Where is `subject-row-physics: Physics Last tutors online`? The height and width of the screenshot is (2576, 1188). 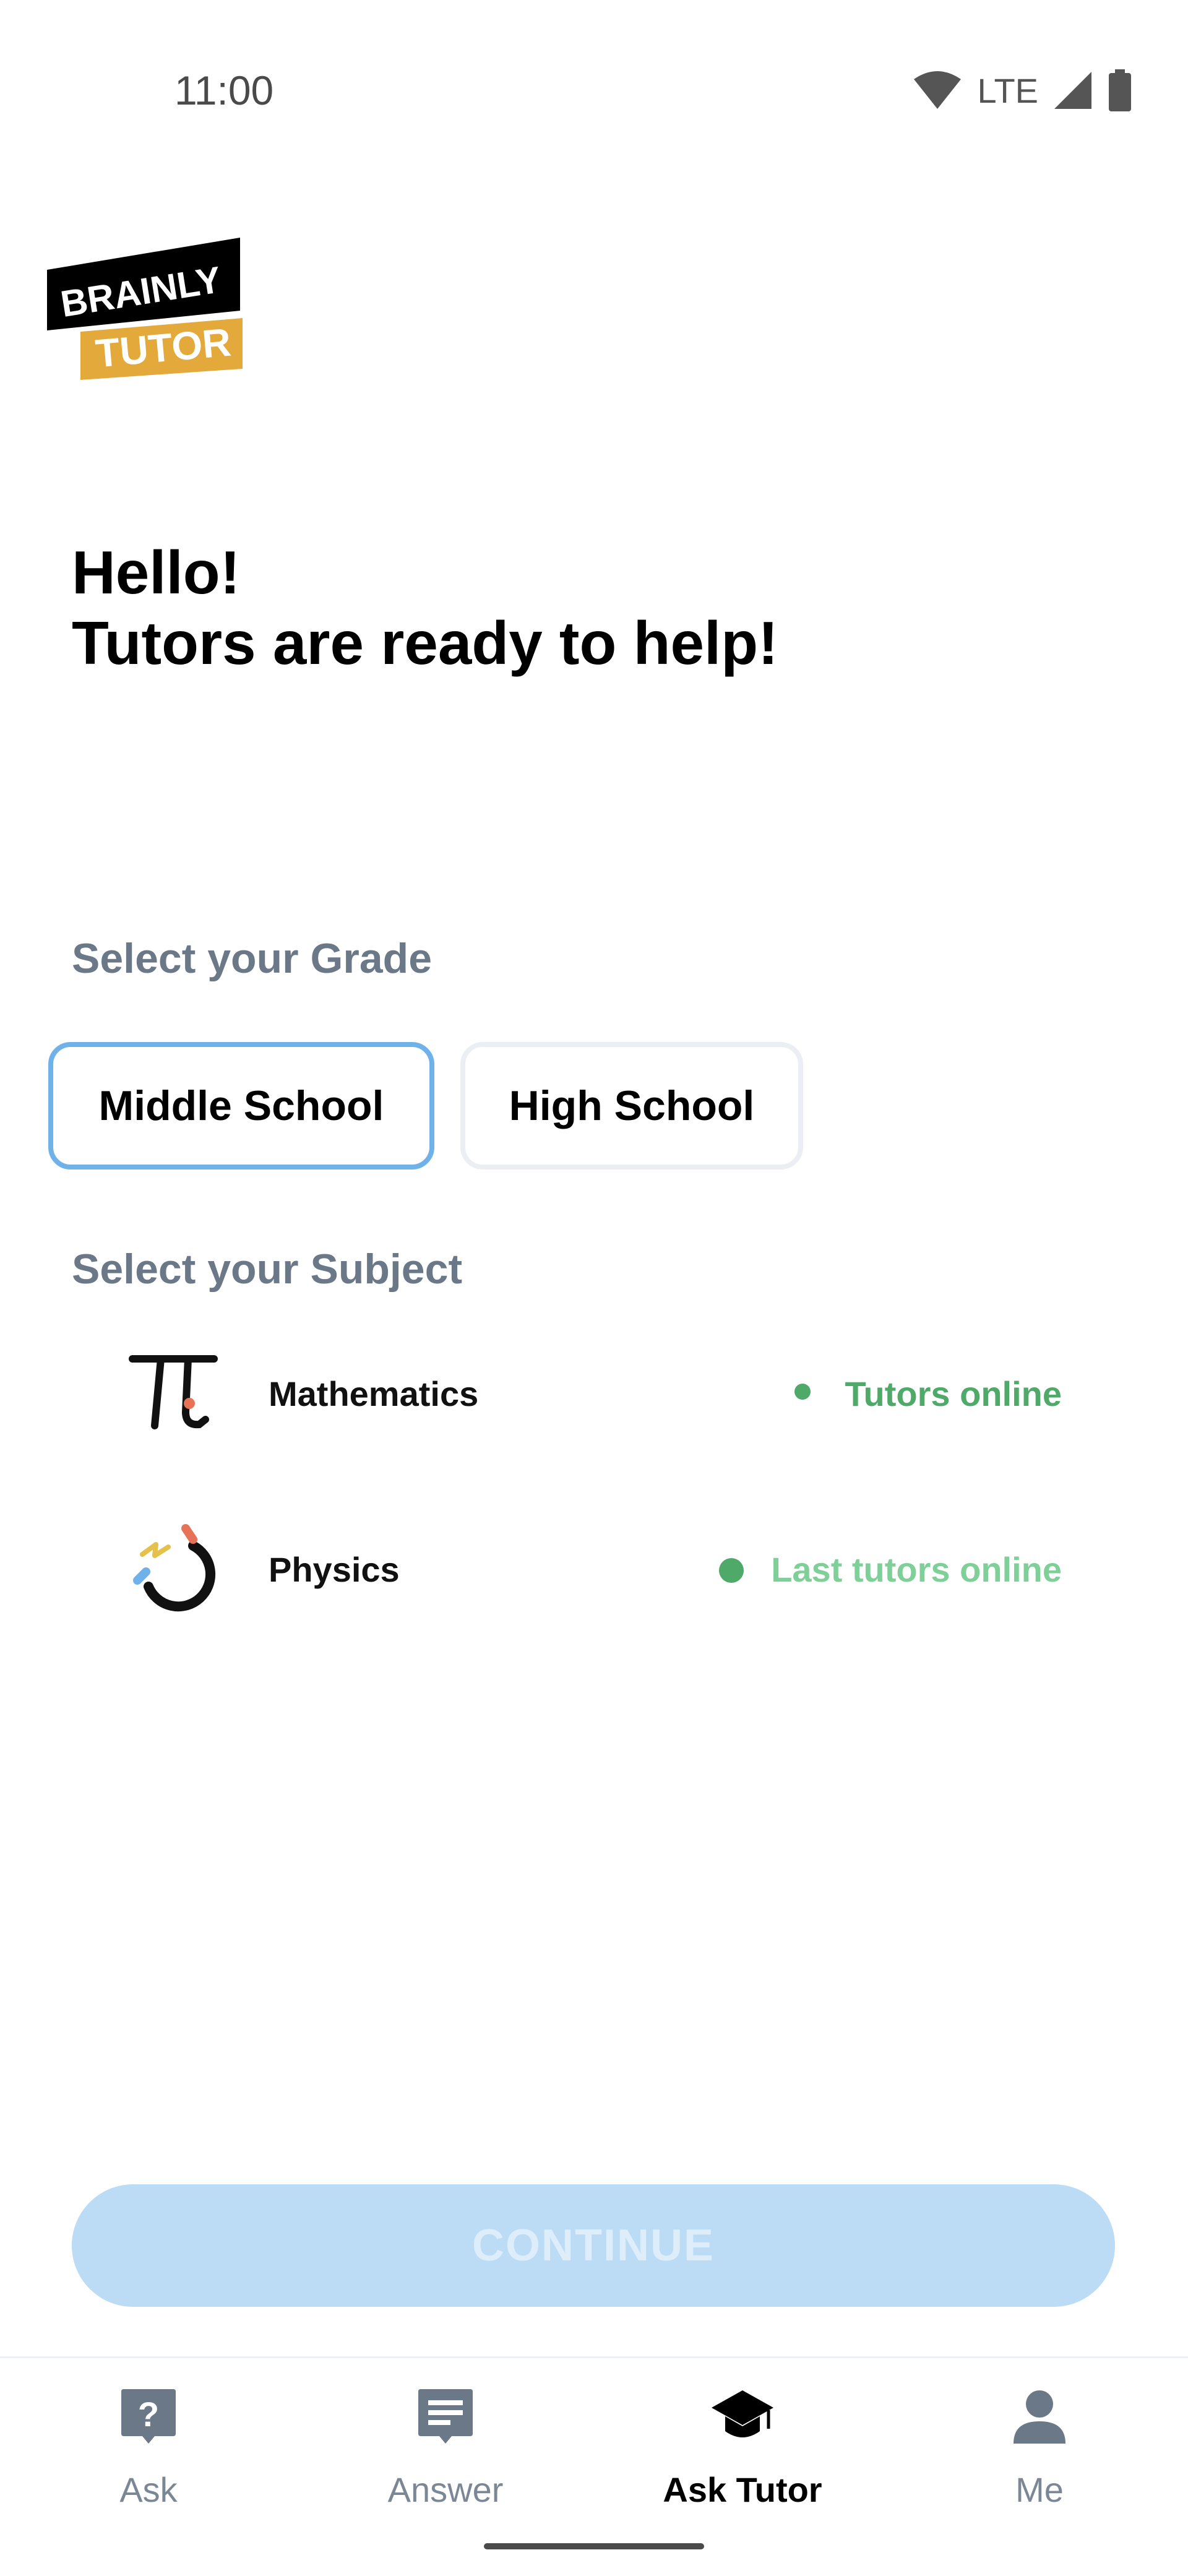 subject-row-physics: Physics Last tutors online is located at coordinates (594, 1564).